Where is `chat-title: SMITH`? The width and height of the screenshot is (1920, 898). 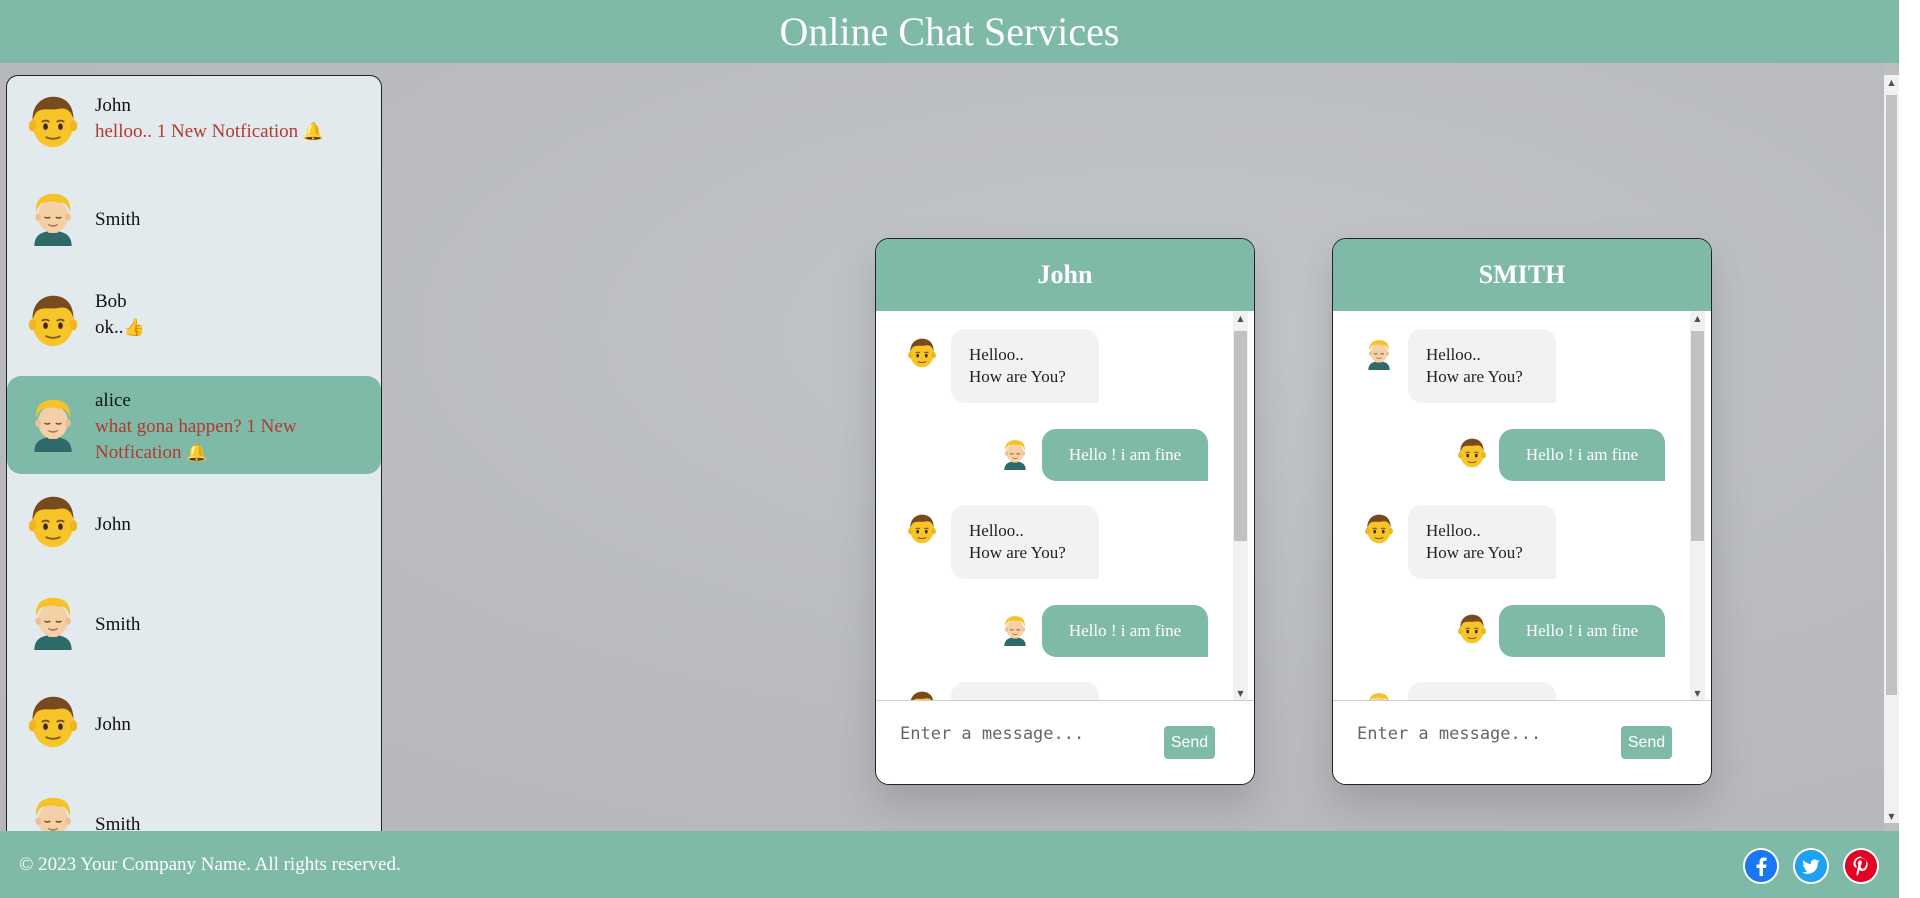 chat-title: SMITH is located at coordinates (1522, 274).